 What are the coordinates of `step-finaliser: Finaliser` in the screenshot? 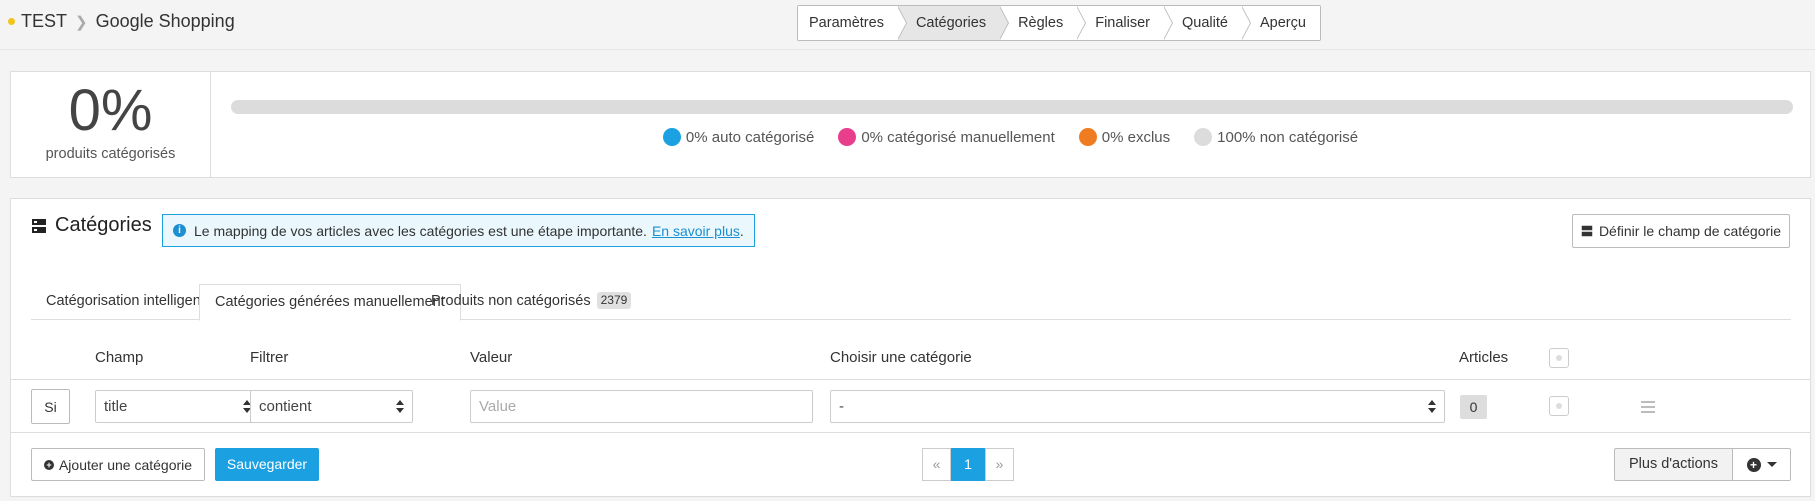 It's located at (1125, 23).